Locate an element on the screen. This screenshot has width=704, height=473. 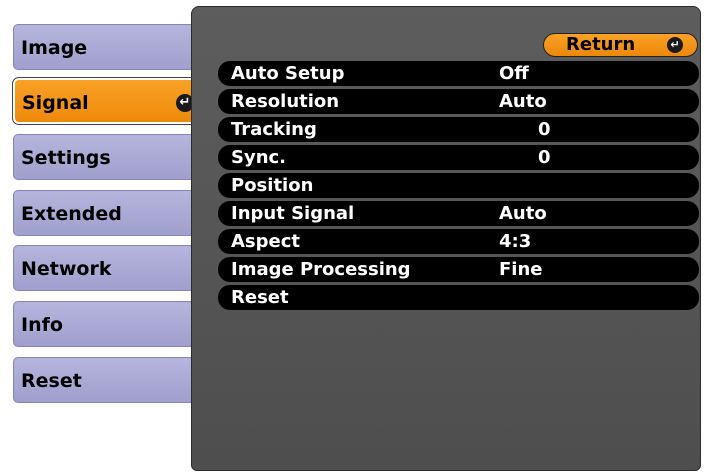
item-label: Tracking is located at coordinates (274, 129).